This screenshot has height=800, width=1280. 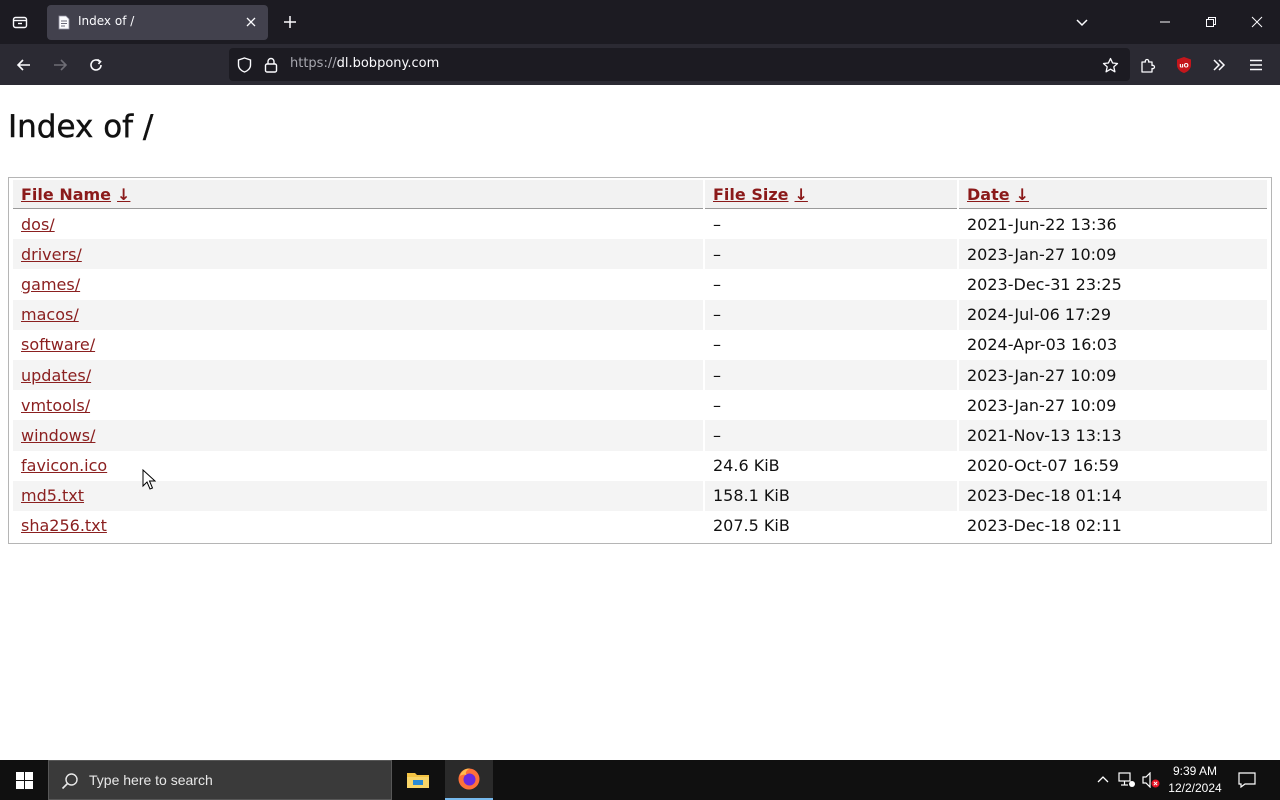 What do you see at coordinates (358, 466) in the screenshot?
I see `file-name-cell: favicon.ico` at bounding box center [358, 466].